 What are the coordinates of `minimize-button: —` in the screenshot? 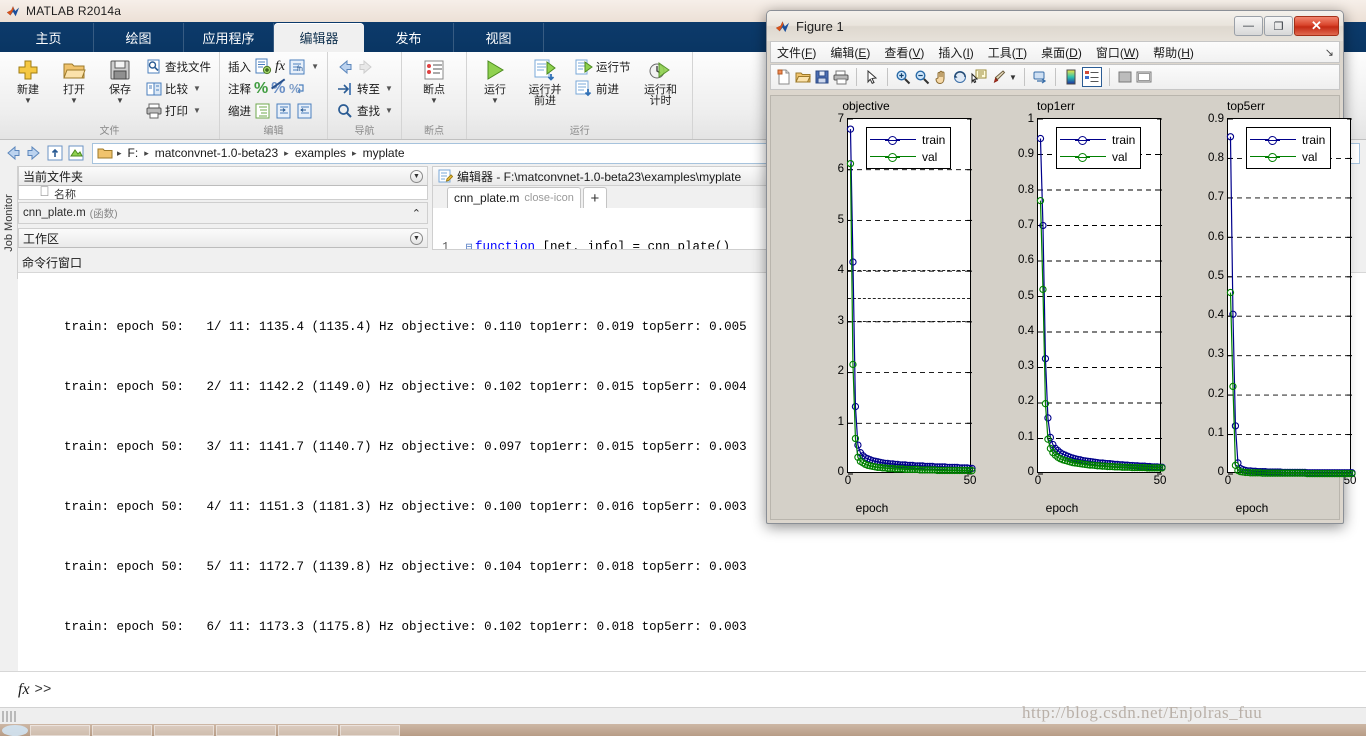 It's located at (1248, 26).